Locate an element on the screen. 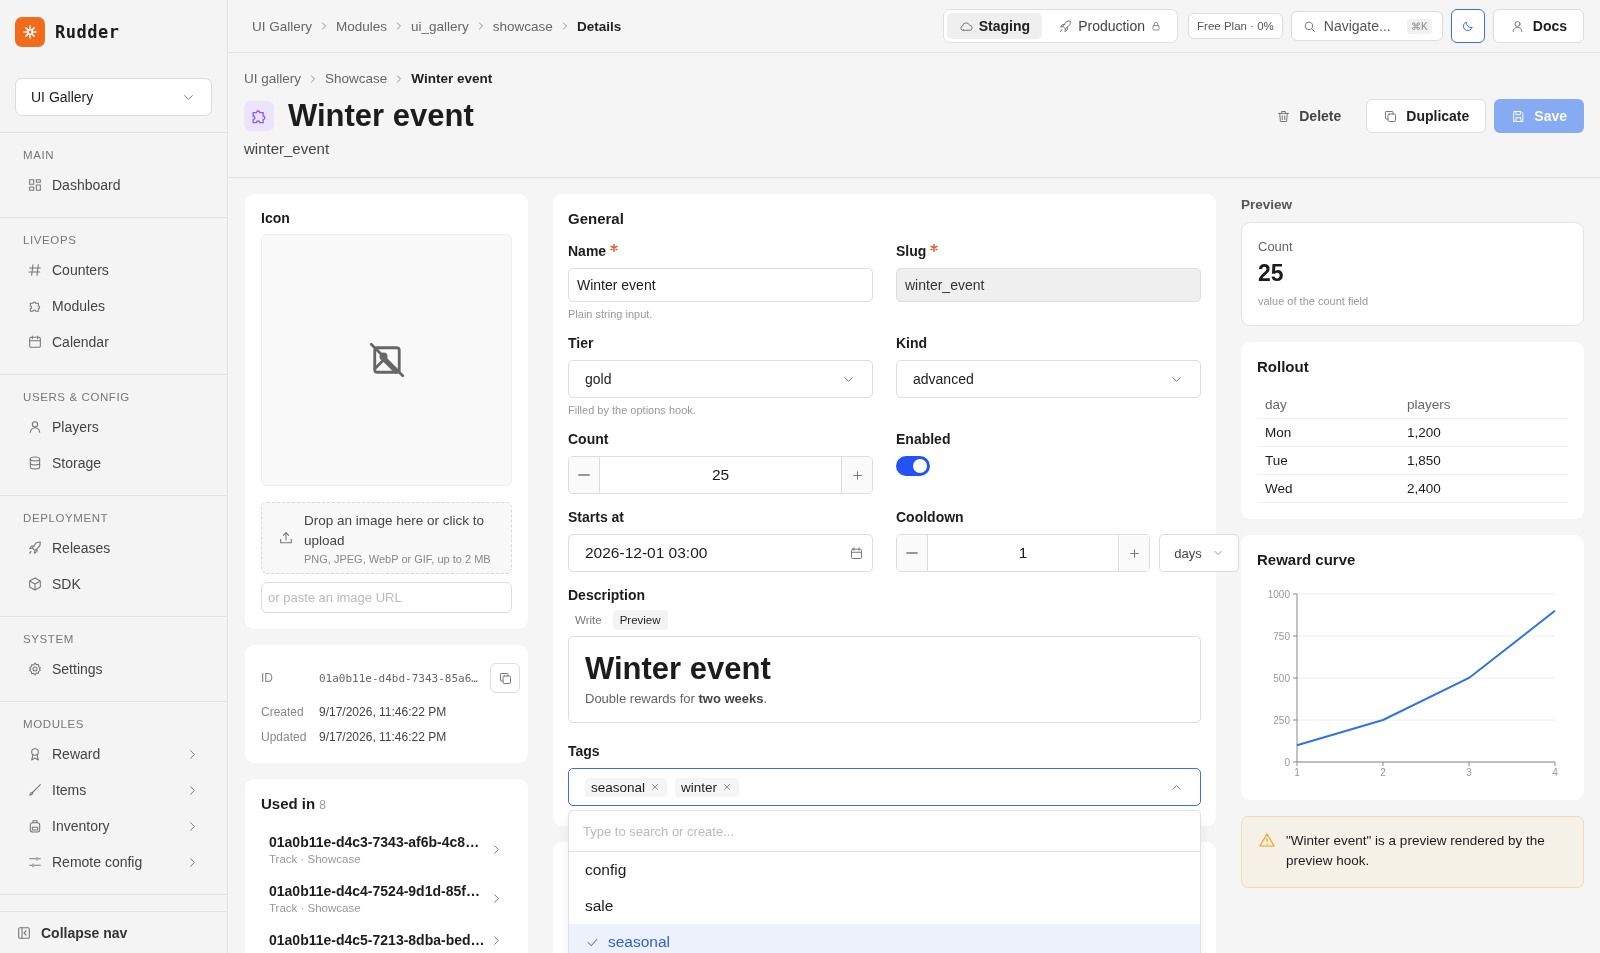 This screenshot has height=953, width=1600. breadcrumb-link: Winter event is located at coordinates (452, 78).